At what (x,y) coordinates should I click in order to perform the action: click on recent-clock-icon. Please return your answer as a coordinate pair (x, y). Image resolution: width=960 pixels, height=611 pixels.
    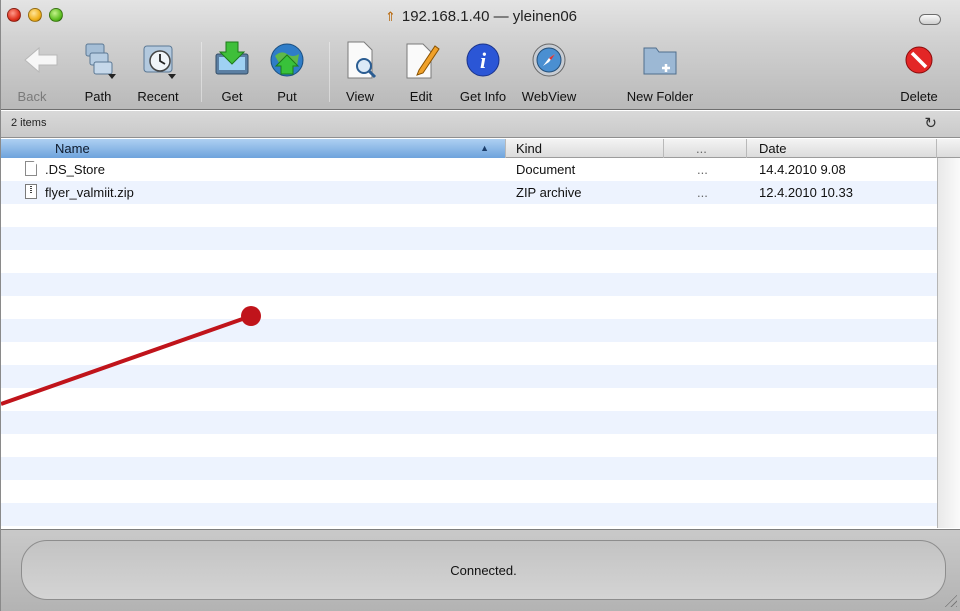
    Looking at the image, I should click on (159, 62).